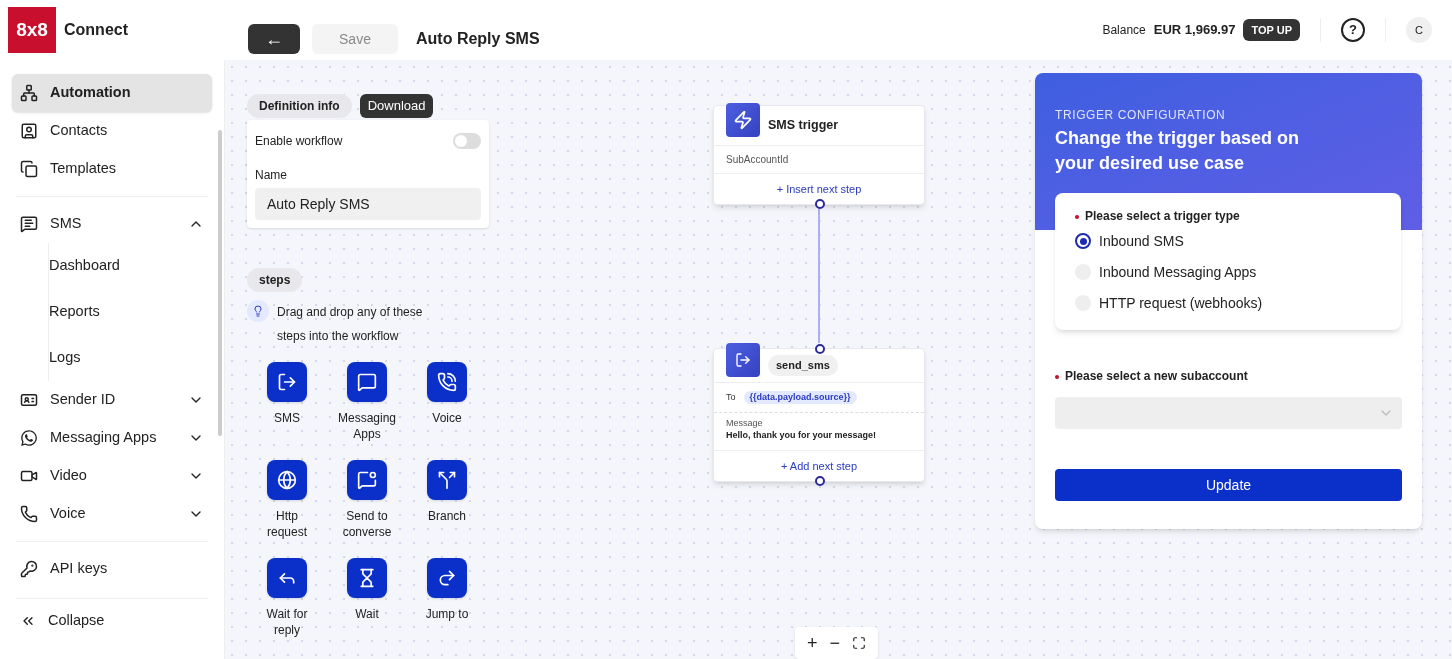 The width and height of the screenshot is (1452, 659). What do you see at coordinates (367, 604) in the screenshot?
I see `step-tile: Wait` at bounding box center [367, 604].